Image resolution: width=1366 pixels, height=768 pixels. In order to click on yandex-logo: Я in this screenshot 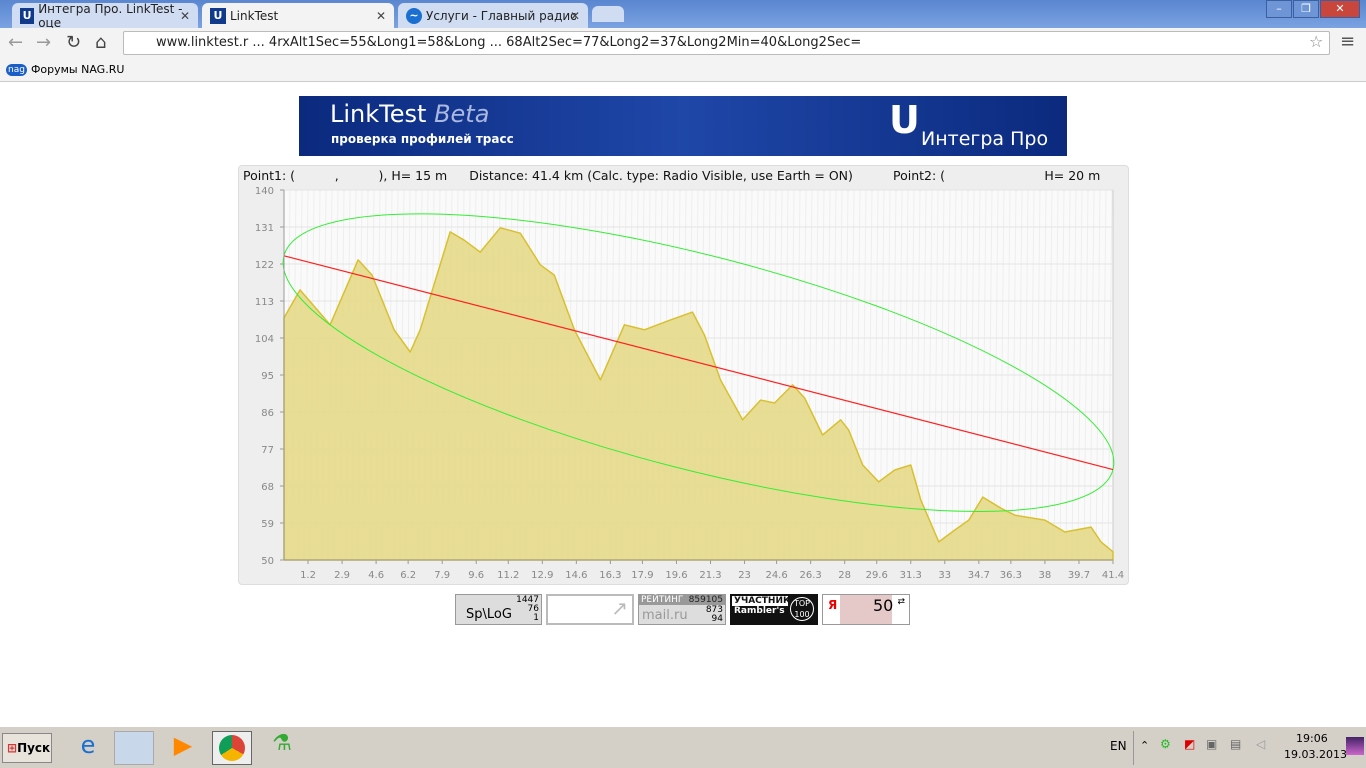, I will do `click(833, 605)`.